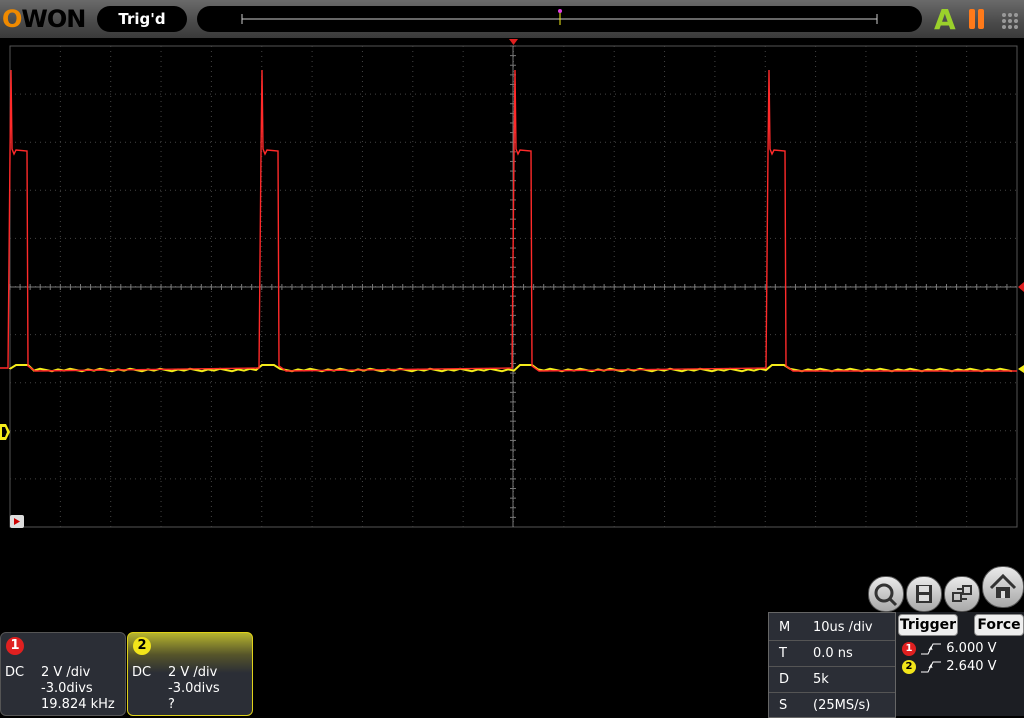 The height and width of the screenshot is (718, 1024). Describe the element at coordinates (886, 594) in the screenshot. I see `zoom-search-icon` at that location.